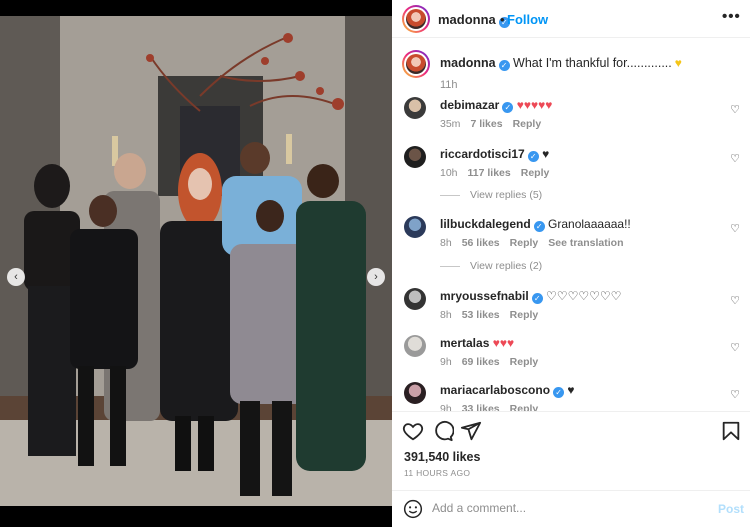 The height and width of the screenshot is (527, 750). Describe the element at coordinates (481, 407) in the screenshot. I see `comment-likes: 33 likes` at that location.